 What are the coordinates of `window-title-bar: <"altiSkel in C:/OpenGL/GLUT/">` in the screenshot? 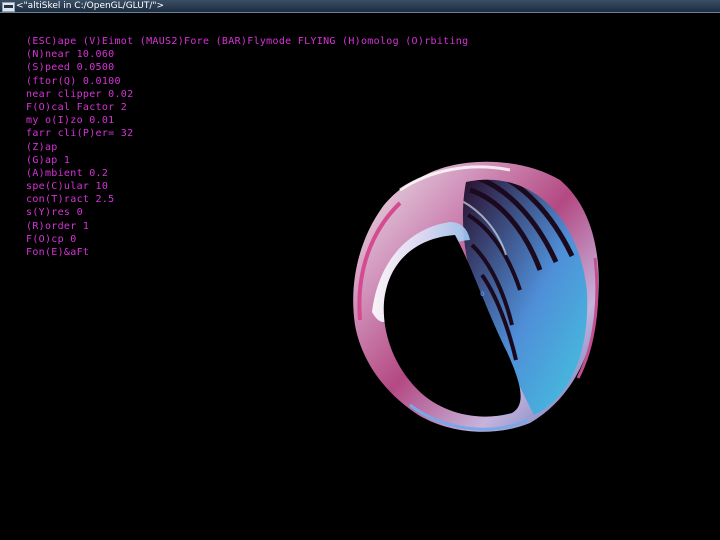 It's located at (360, 6).